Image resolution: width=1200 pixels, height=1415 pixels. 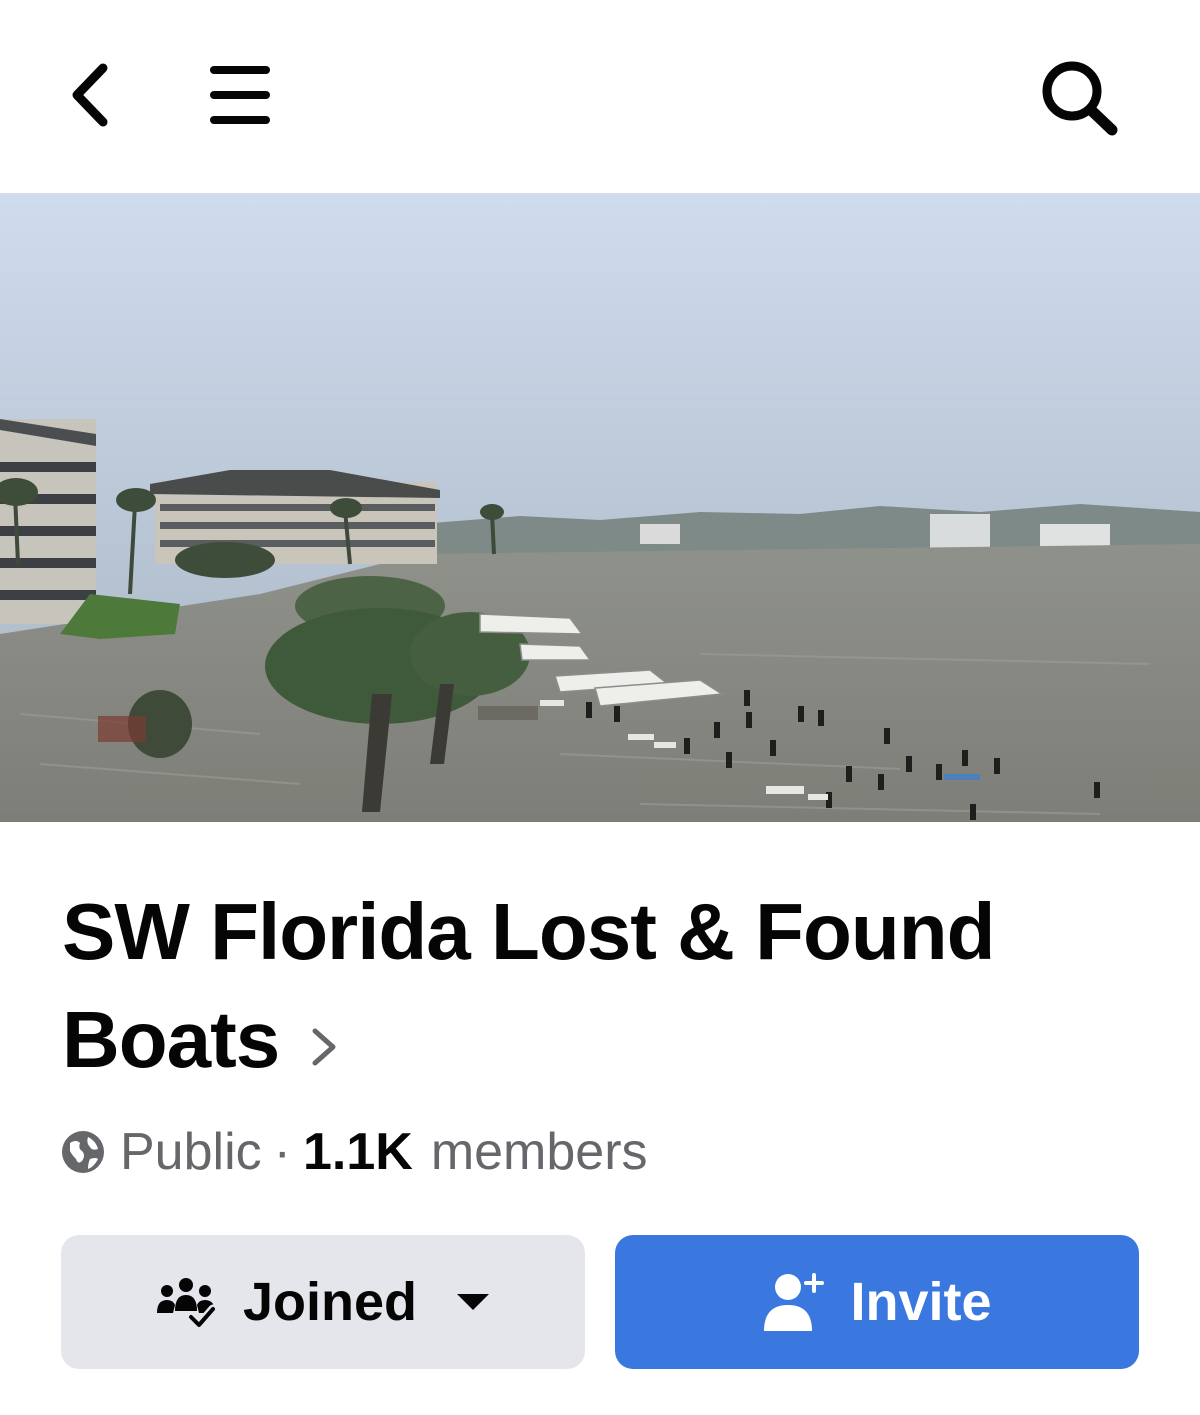 I want to click on chevron-left-icon, so click(x=90, y=95).